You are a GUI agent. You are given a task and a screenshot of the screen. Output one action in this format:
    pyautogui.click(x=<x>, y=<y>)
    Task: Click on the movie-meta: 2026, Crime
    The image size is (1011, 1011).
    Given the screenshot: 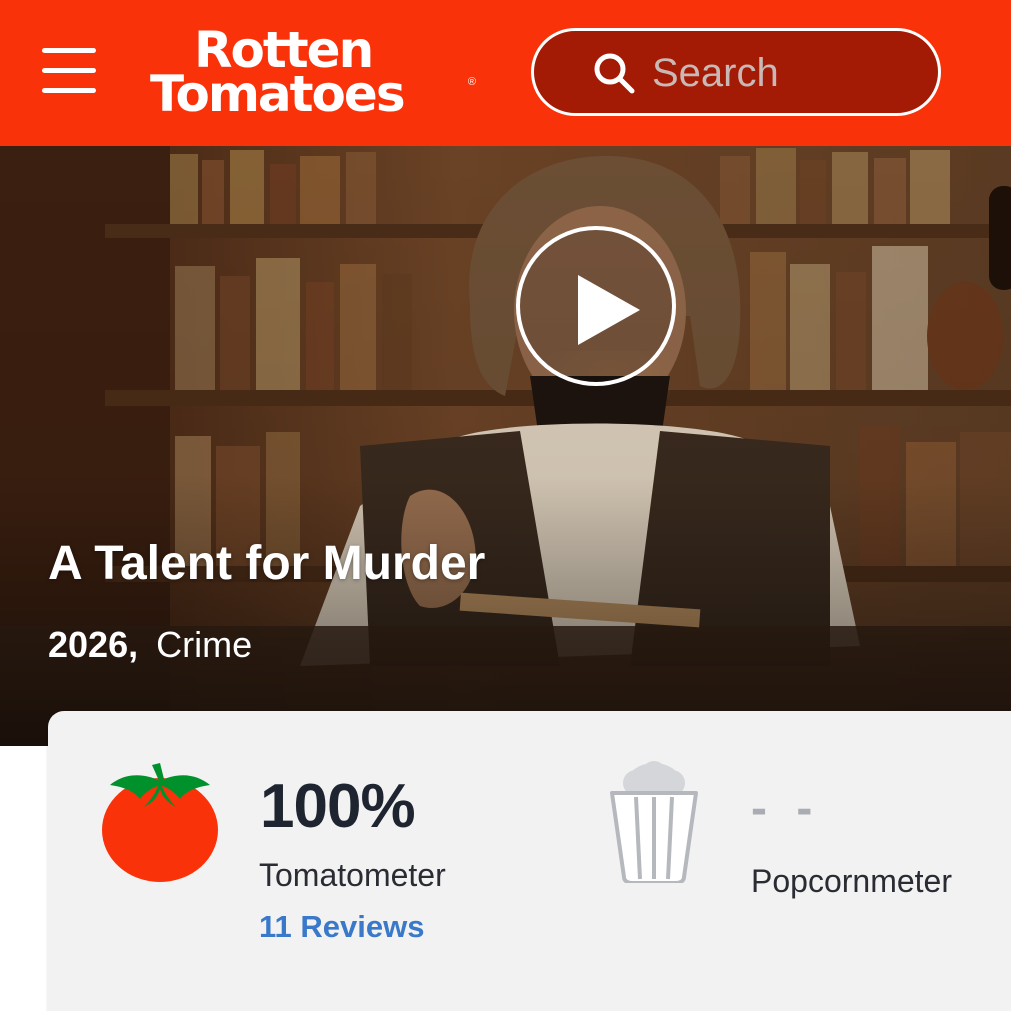 What is the action you would take?
    pyautogui.click(x=150, y=645)
    